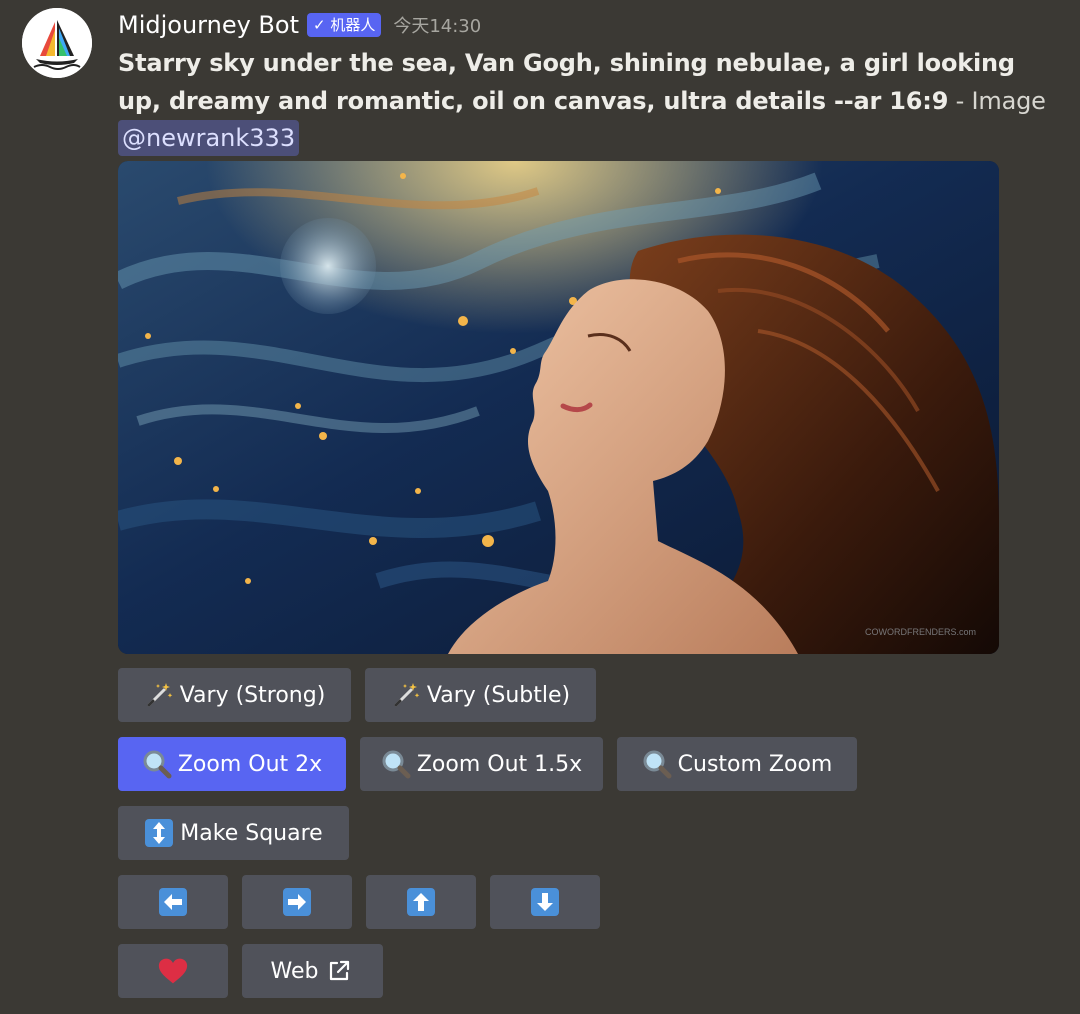  Describe the element at coordinates (299, 25) in the screenshot. I see `message-header: Midjourney Bot ✓ 机器人 今天14:30` at that location.